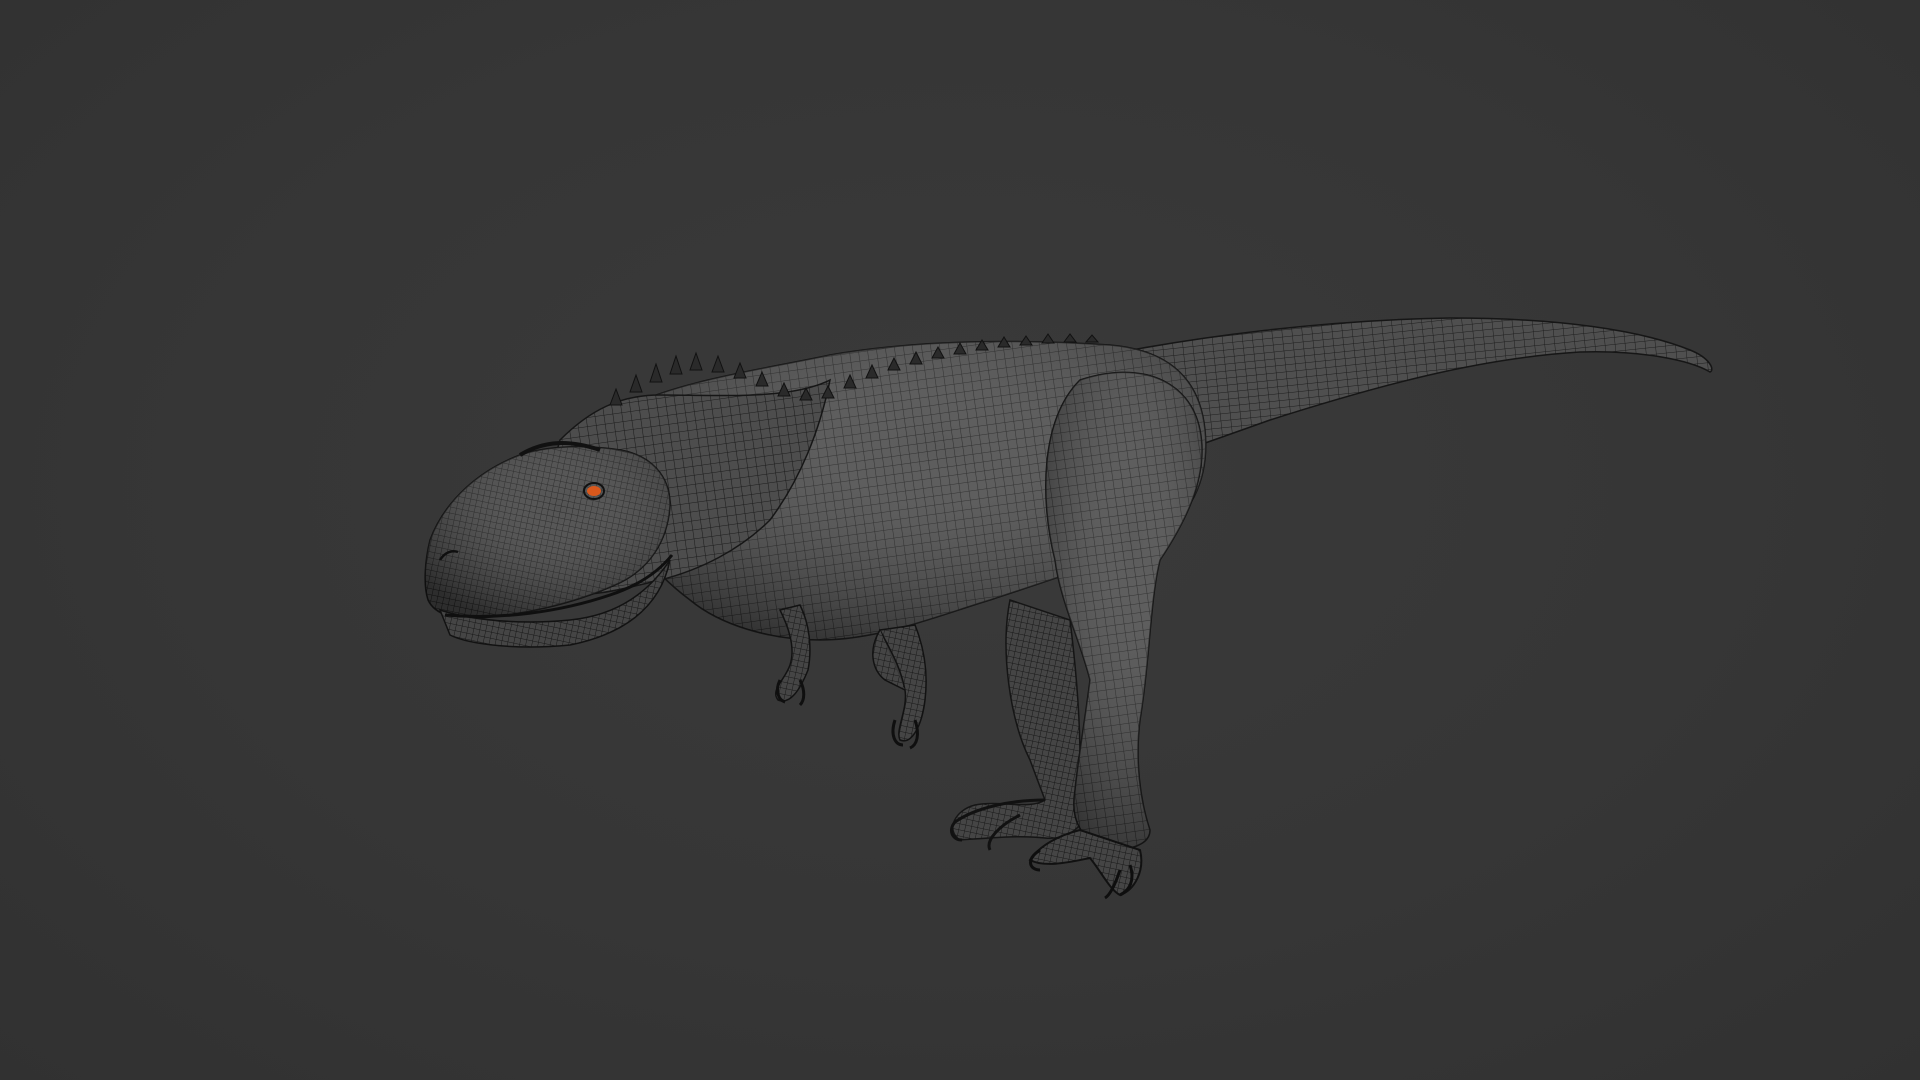  Describe the element at coordinates (1018, 725) in the screenshot. I see `far-hind-leg` at that location.